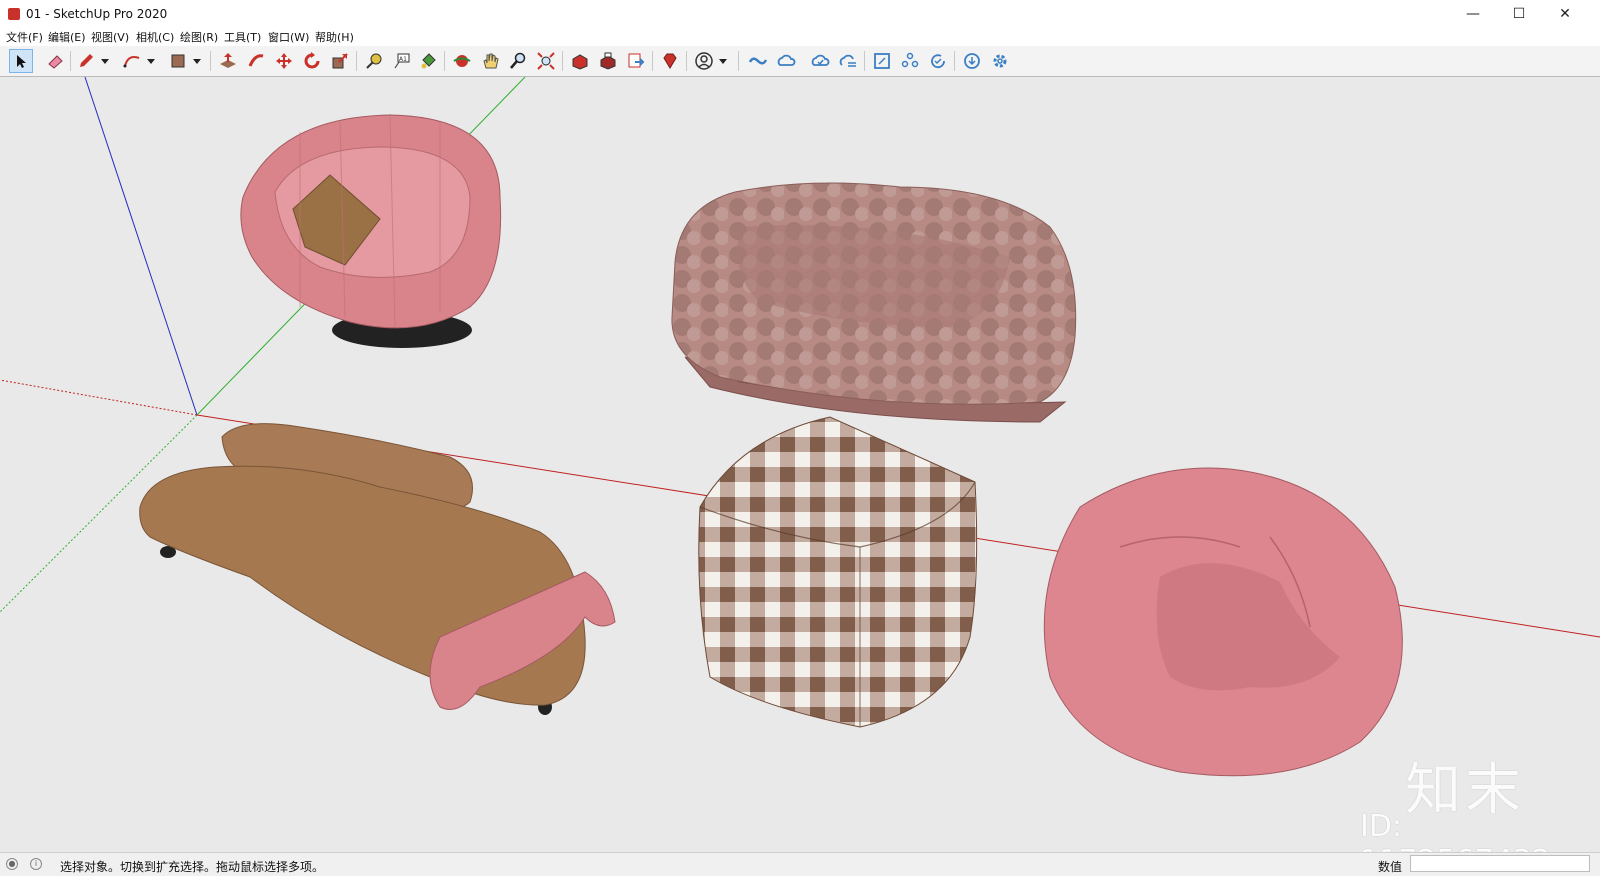  I want to click on 3d-warehouse-button, so click(580, 61).